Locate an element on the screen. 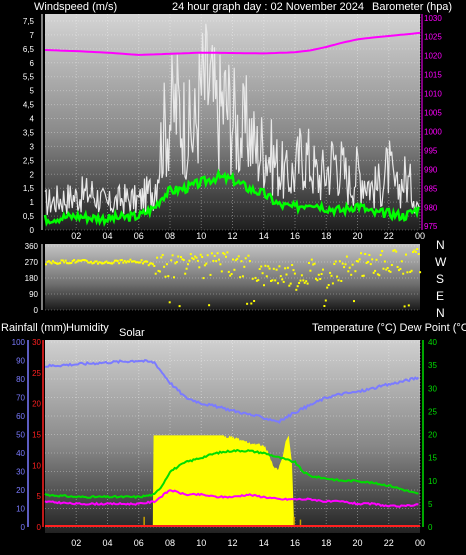 Image resolution: width=466 pixels, height=555 pixels. humidity-y-tick-label: 100 is located at coordinates (19, 342).